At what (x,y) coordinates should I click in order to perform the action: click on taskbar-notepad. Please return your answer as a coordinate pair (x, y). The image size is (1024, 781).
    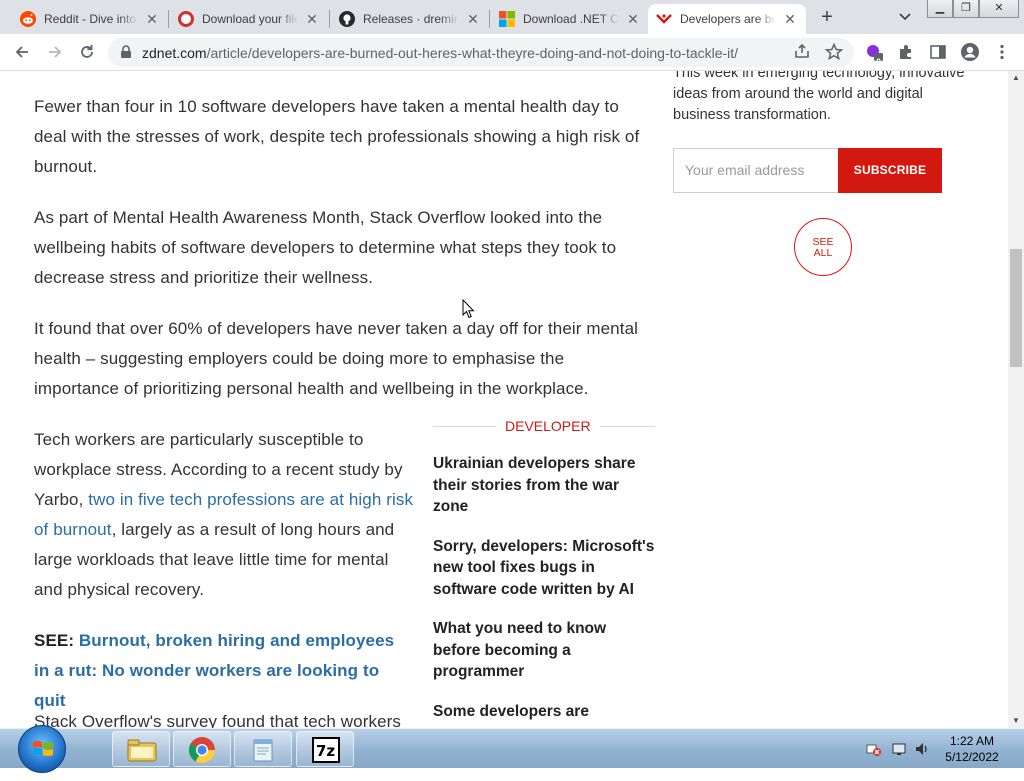
    Looking at the image, I should click on (263, 749).